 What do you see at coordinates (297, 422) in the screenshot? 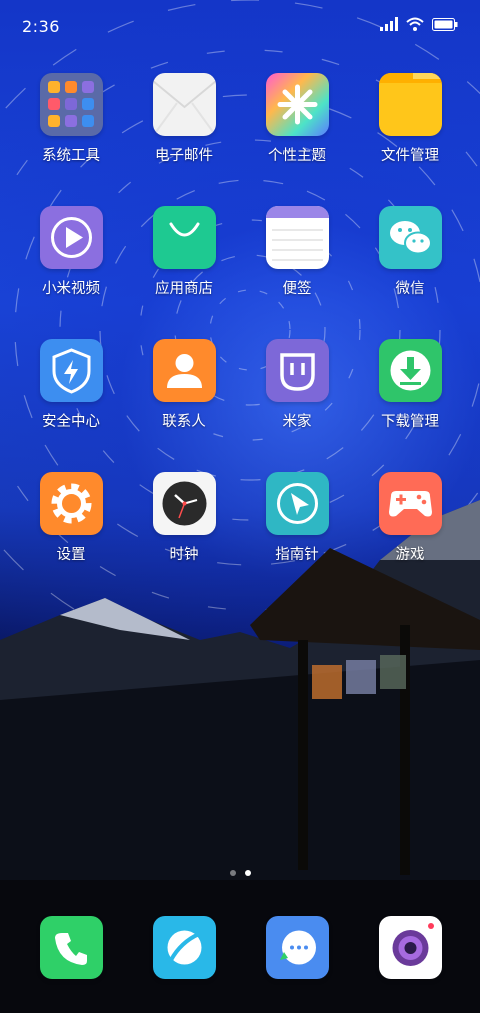
I see `app-label: 米家` at bounding box center [297, 422].